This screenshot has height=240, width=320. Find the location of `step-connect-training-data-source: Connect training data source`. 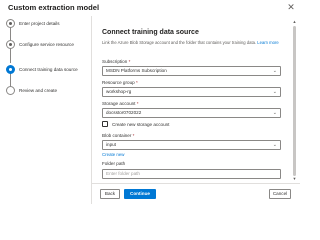

step-connect-training-data-source: Connect training data source is located at coordinates (42, 69).